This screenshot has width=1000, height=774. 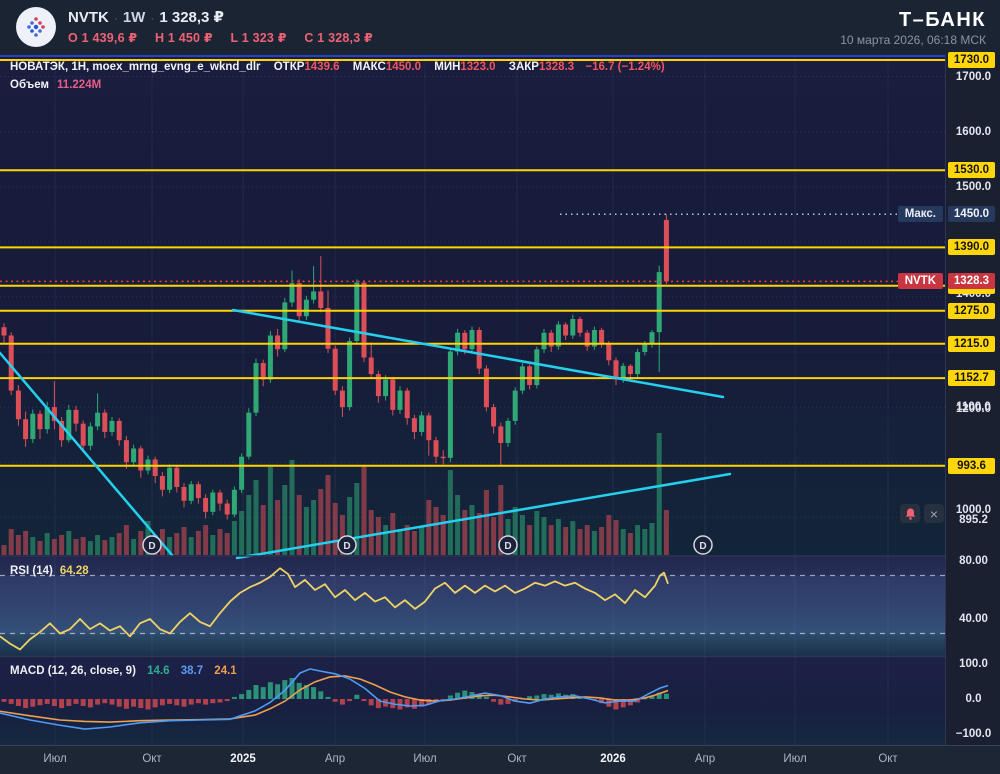 I want to click on time-axis-label: 2025, so click(x=243, y=759).